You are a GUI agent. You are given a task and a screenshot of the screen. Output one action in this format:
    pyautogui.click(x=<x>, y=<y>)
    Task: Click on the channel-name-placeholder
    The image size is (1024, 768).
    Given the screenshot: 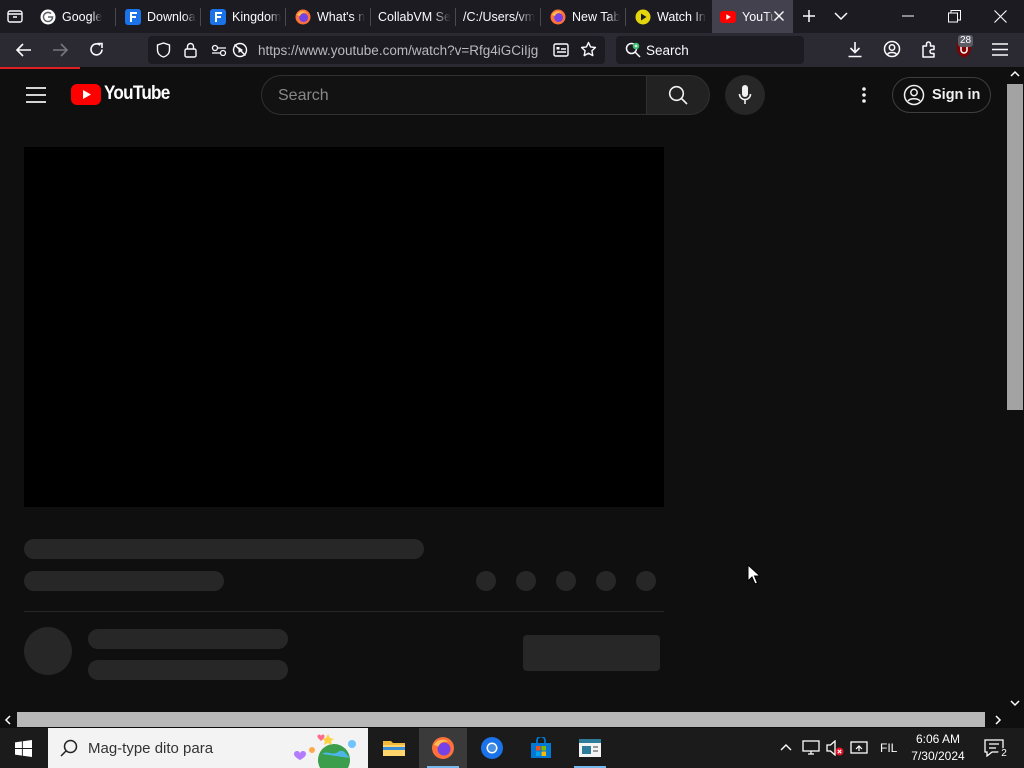 What is the action you would take?
    pyautogui.click(x=188, y=639)
    